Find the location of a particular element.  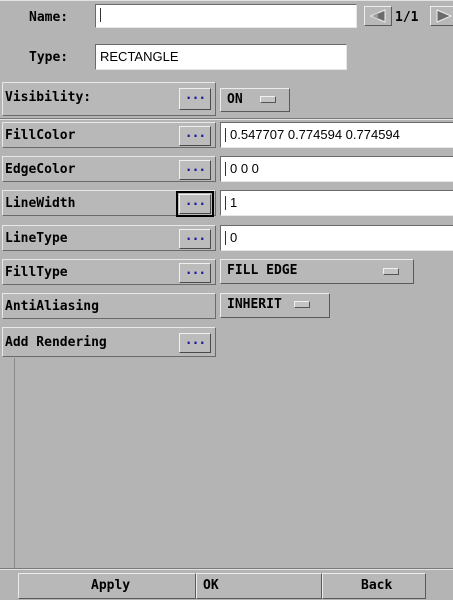

prev-button is located at coordinates (378, 16).